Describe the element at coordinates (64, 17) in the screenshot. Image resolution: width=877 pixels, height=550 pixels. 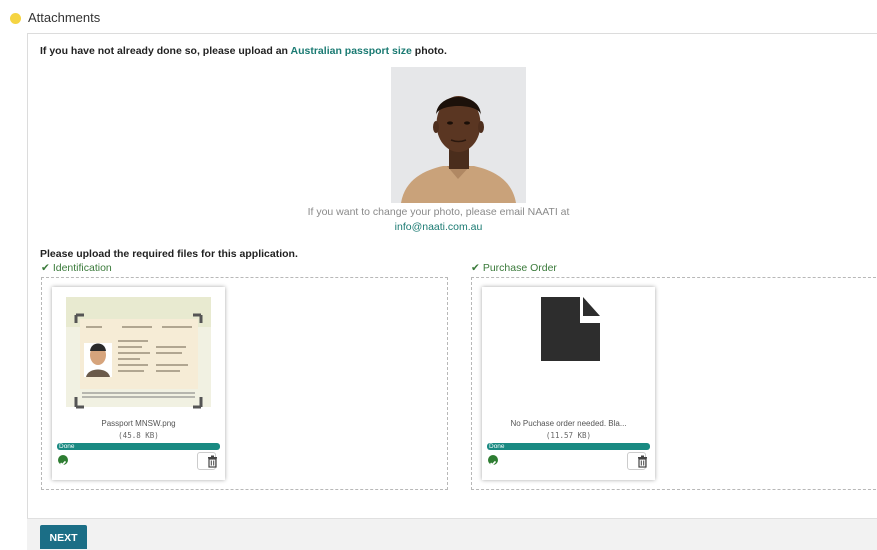
I see `section-title: Attachments` at that location.